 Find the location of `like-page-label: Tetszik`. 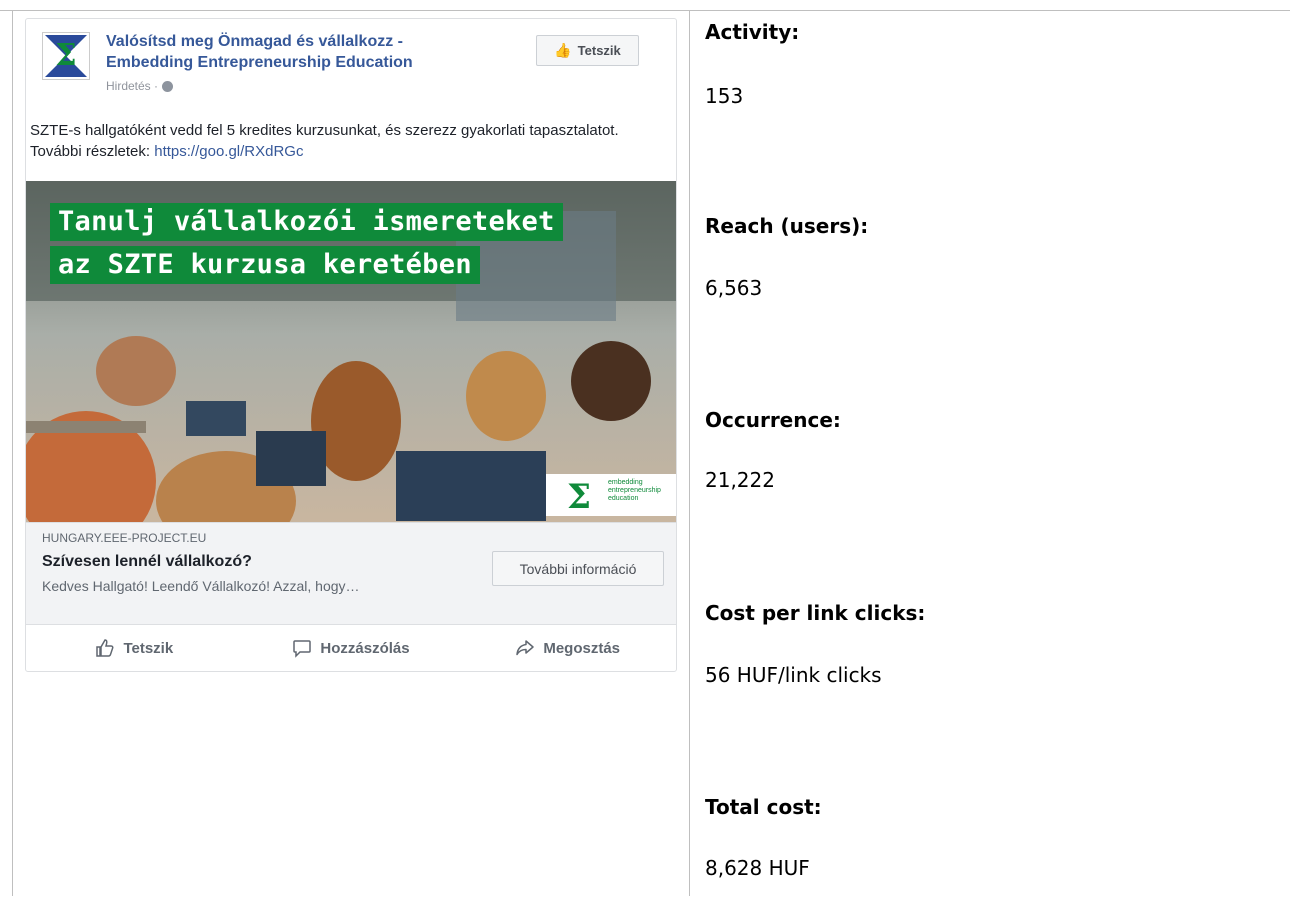

like-page-label: Tetszik is located at coordinates (599, 50).